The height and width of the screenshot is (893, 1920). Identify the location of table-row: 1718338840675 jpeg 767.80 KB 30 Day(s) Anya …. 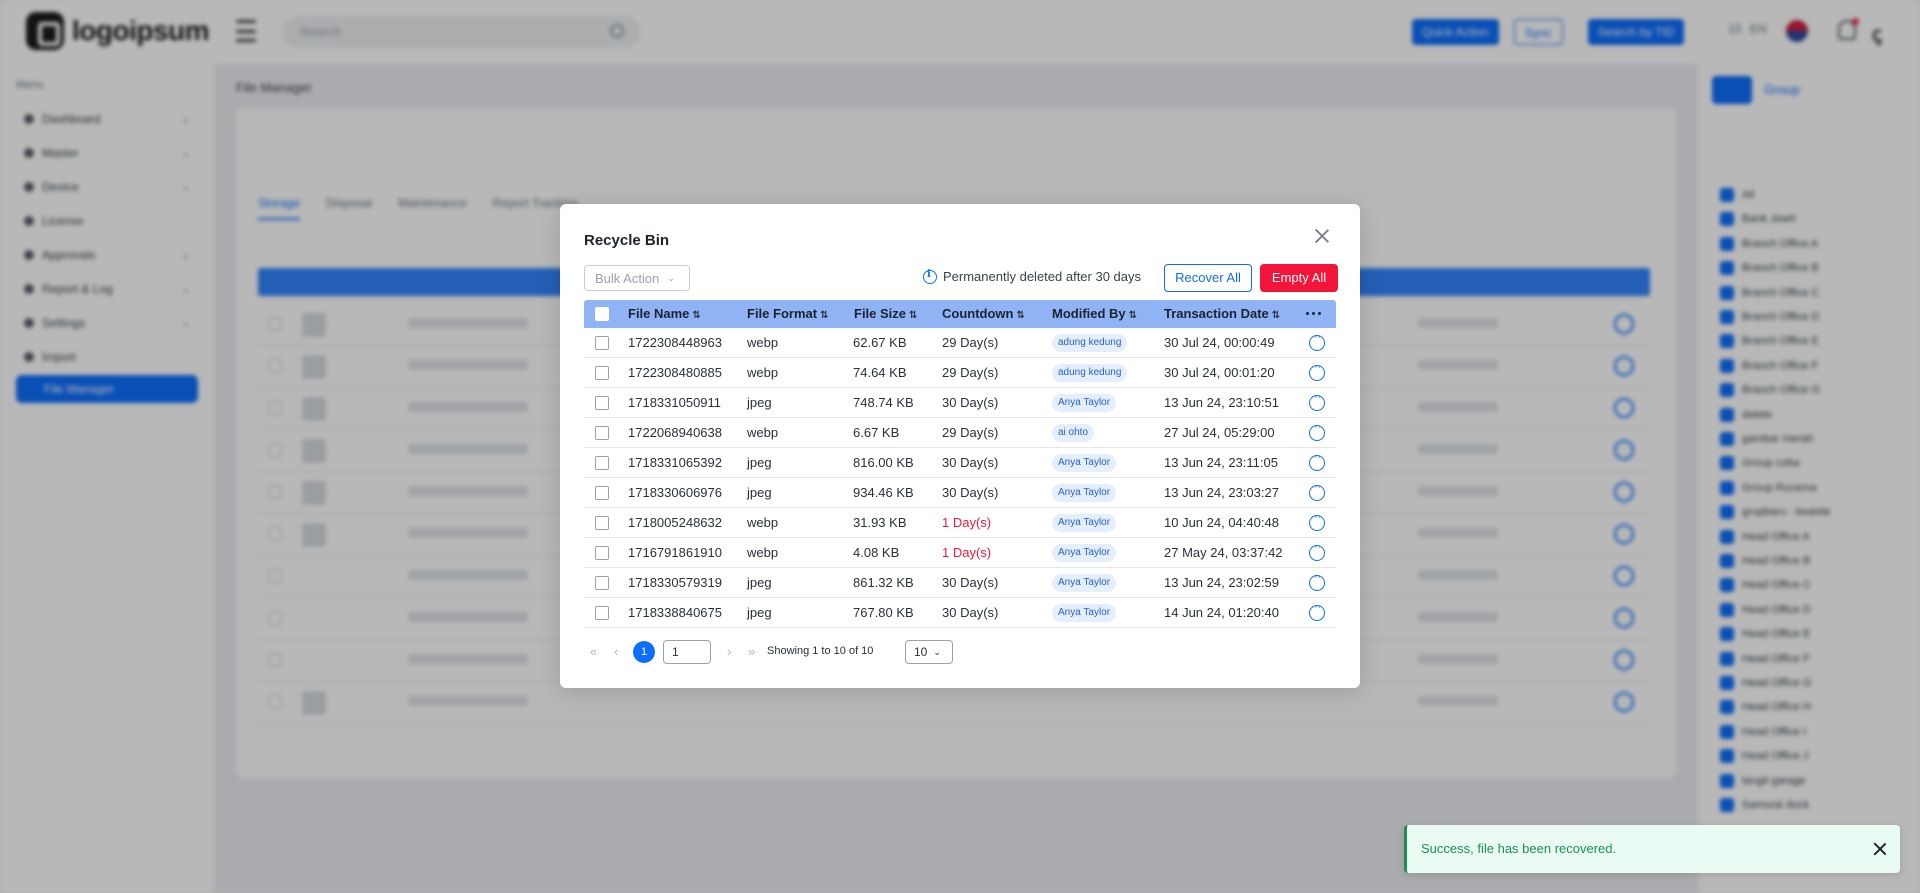
(960, 613).